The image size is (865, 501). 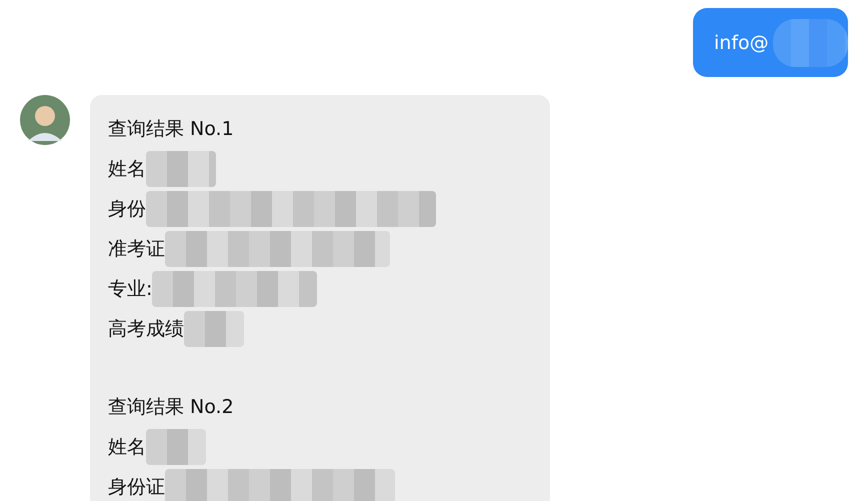 What do you see at coordinates (136, 249) in the screenshot?
I see `field-label: 准考证` at bounding box center [136, 249].